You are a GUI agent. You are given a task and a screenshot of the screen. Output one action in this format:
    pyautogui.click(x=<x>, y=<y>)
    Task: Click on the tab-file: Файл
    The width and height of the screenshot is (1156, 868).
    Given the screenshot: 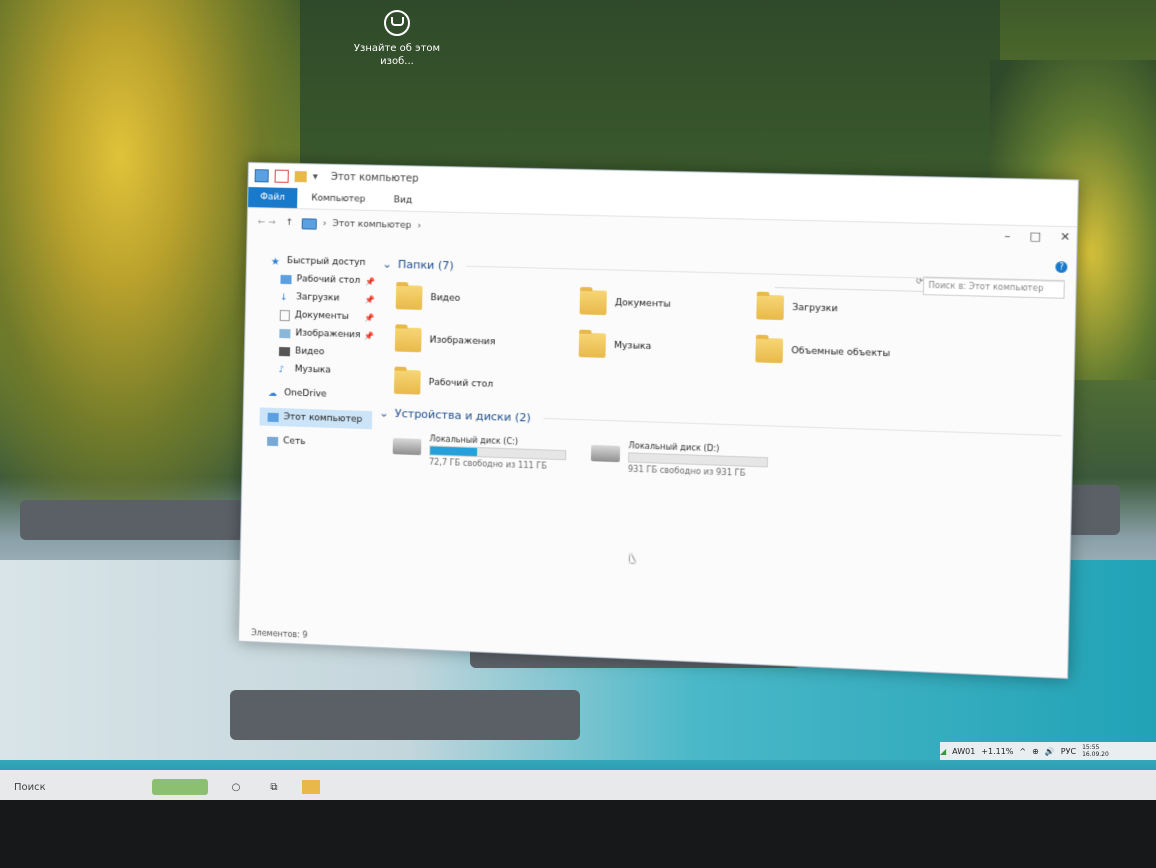 What is the action you would take?
    pyautogui.click(x=273, y=198)
    